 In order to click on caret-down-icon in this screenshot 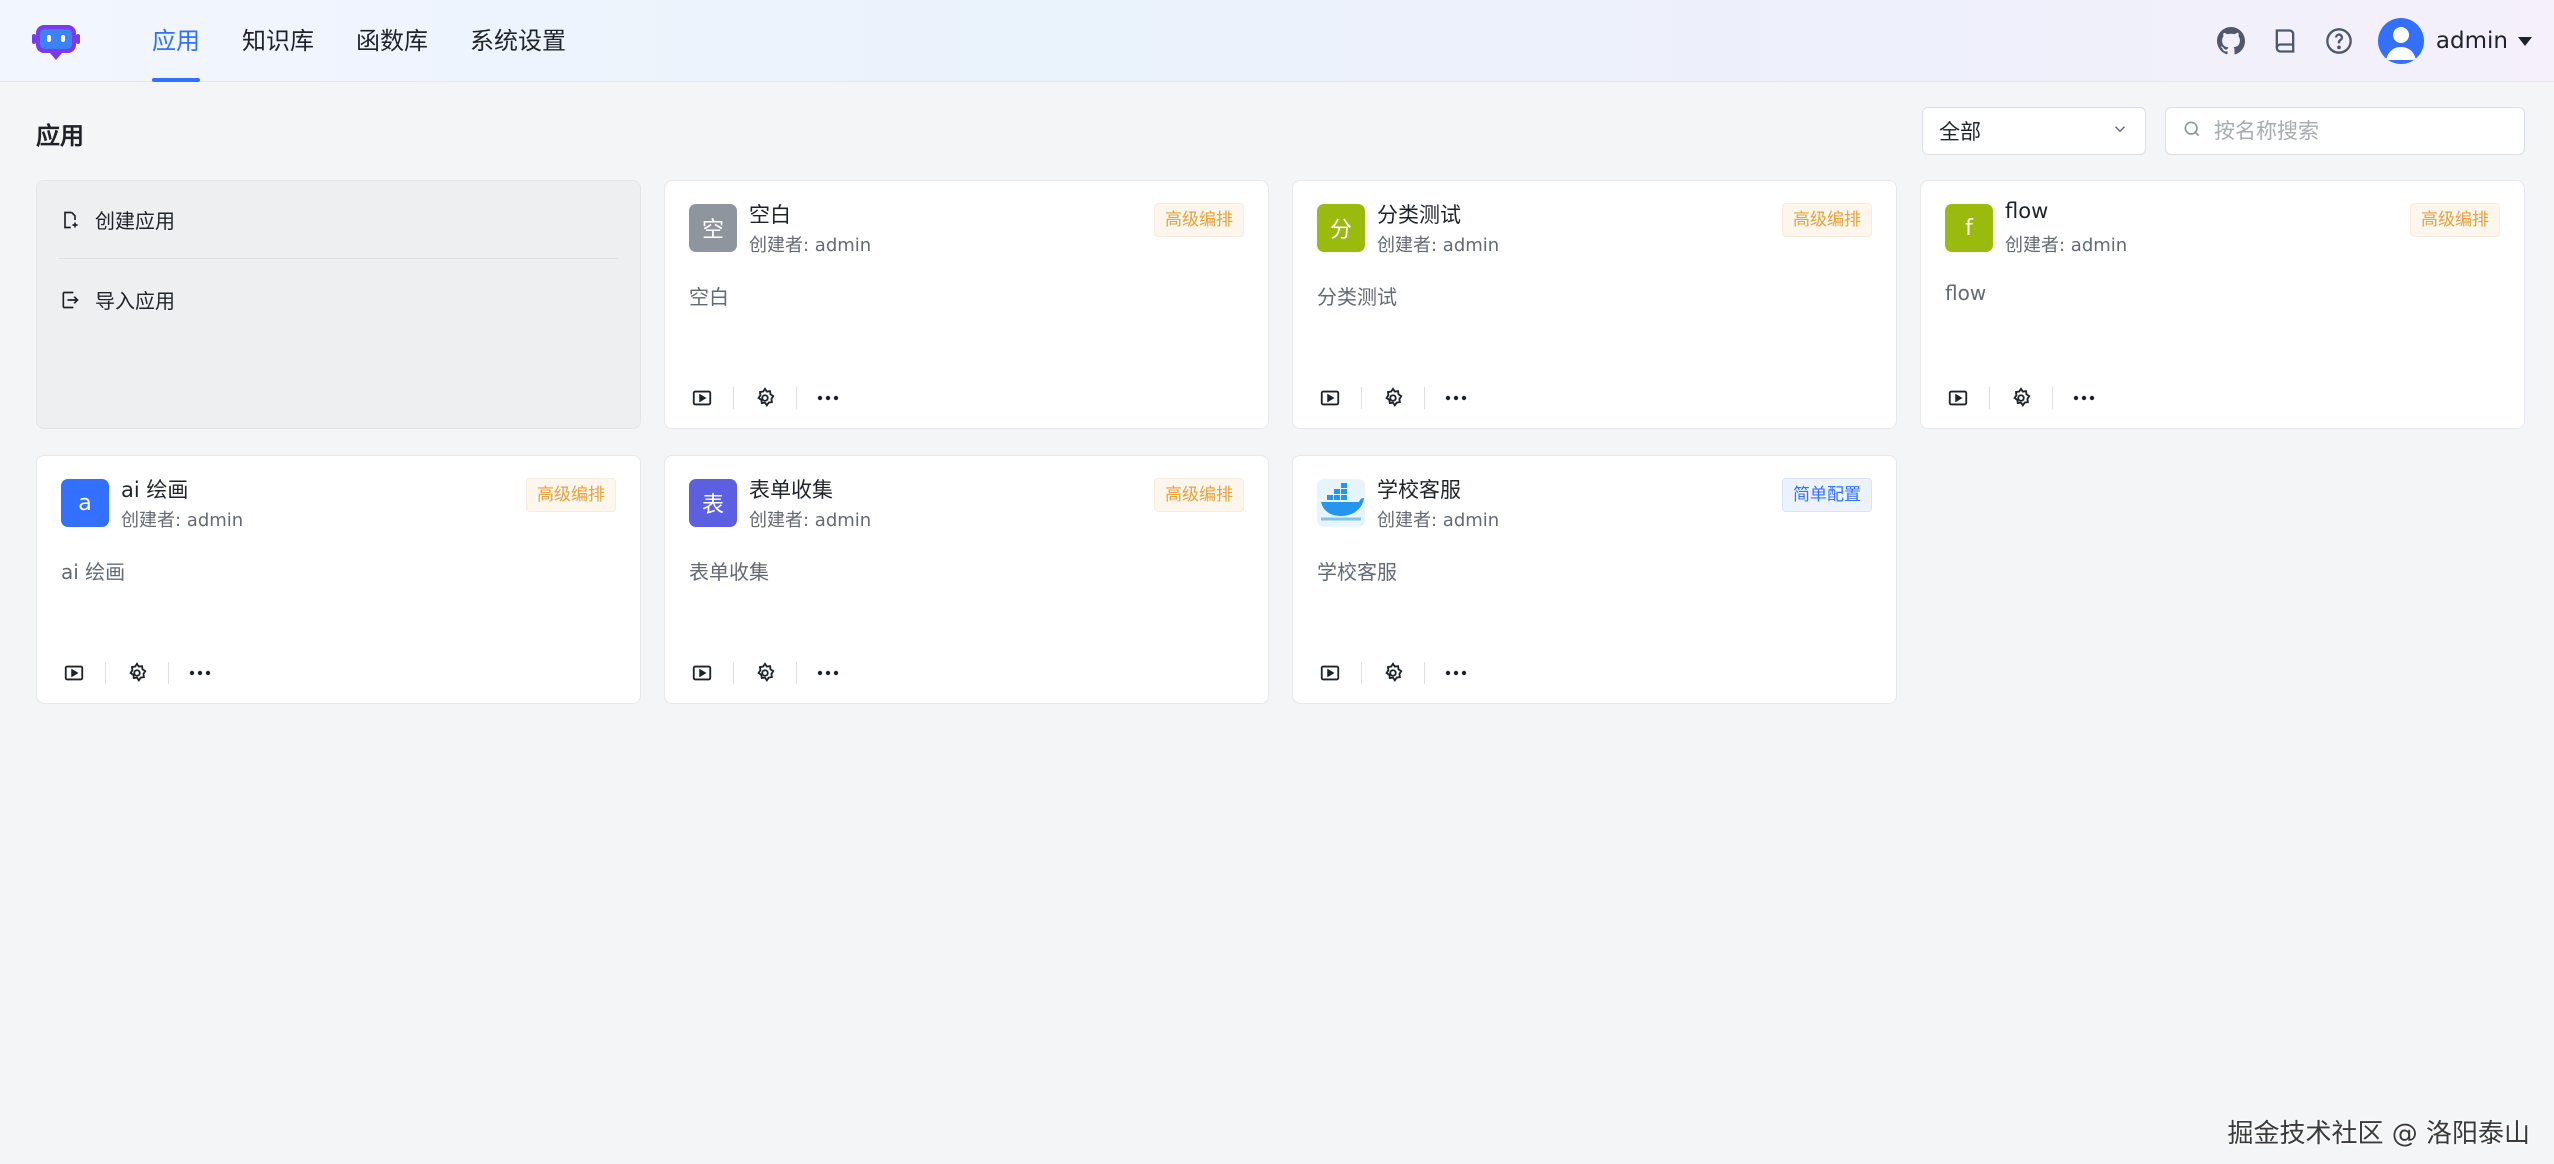, I will do `click(2525, 41)`.